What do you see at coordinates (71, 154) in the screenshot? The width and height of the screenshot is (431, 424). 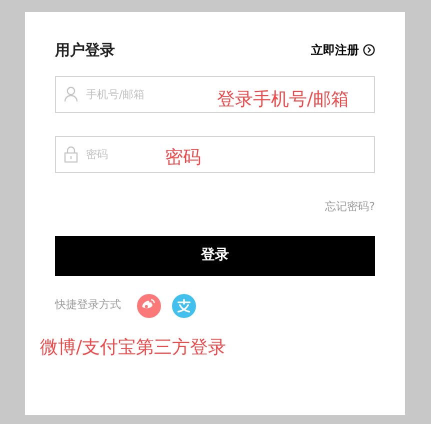 I see `lock-icon` at bounding box center [71, 154].